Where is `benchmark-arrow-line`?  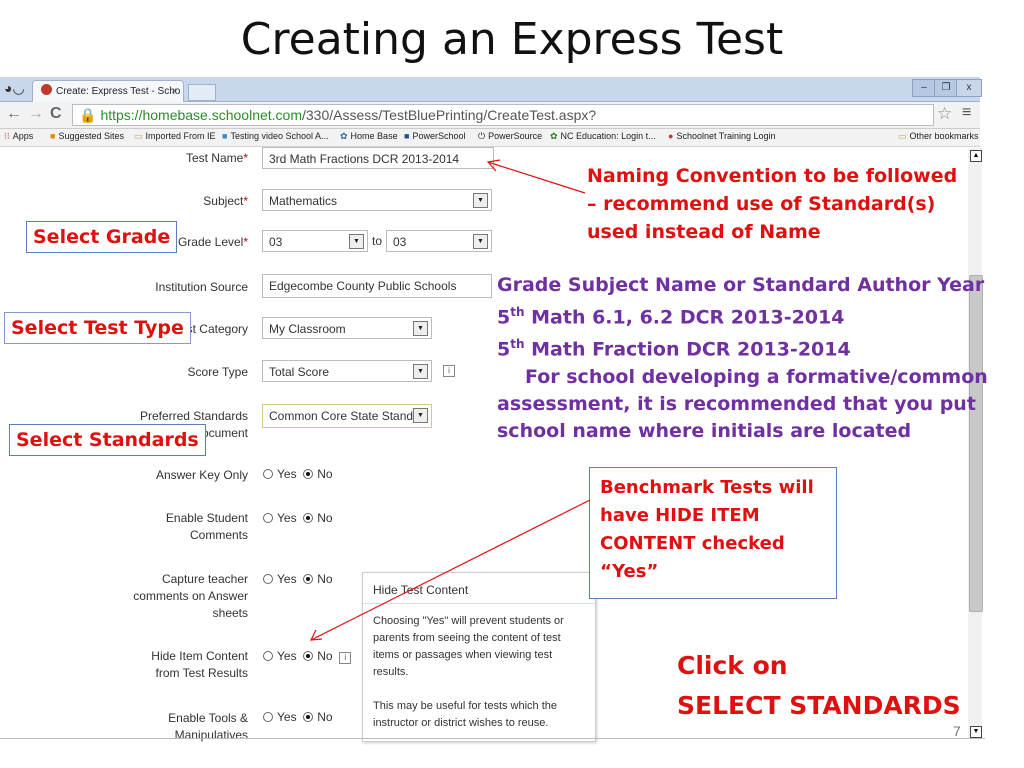 benchmark-arrow-line is located at coordinates (450, 570).